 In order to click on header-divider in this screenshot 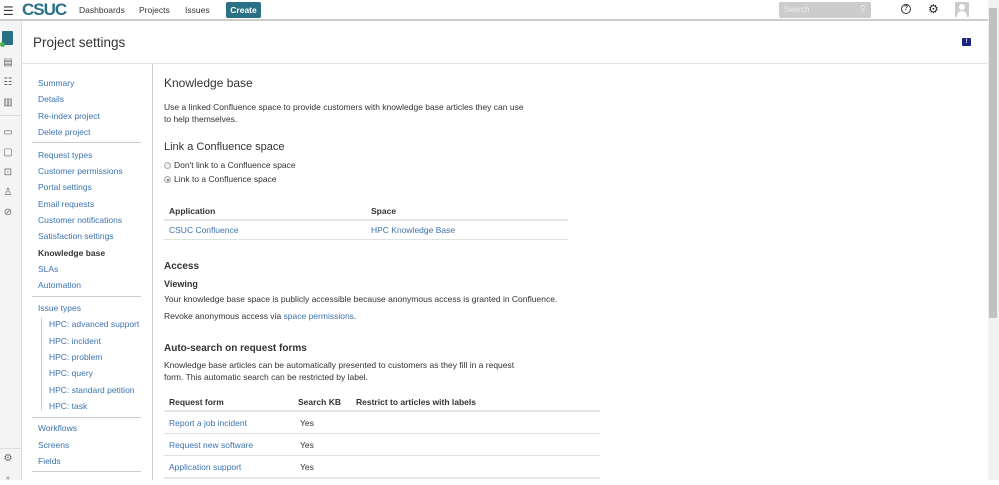, I will do `click(505, 63)`.